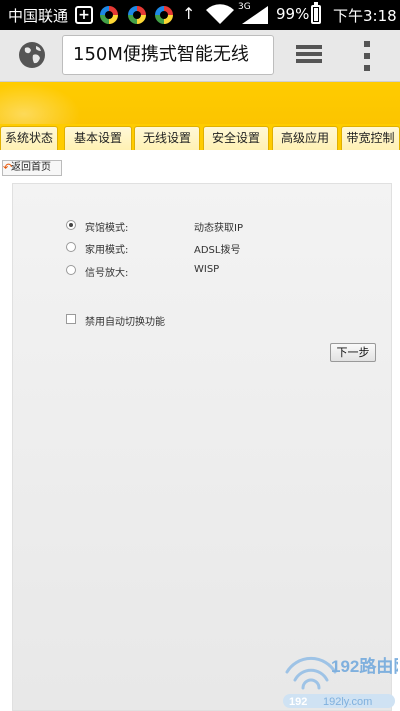 The height and width of the screenshot is (711, 400). What do you see at coordinates (107, 273) in the screenshot?
I see `option-label: 信号放大:` at bounding box center [107, 273].